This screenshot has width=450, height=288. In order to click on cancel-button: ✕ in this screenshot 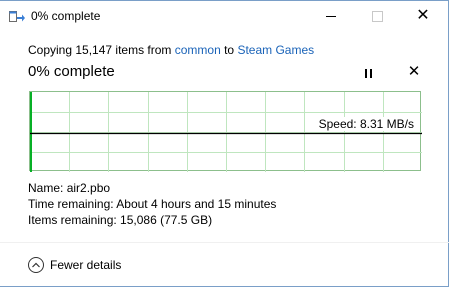, I will do `click(414, 72)`.